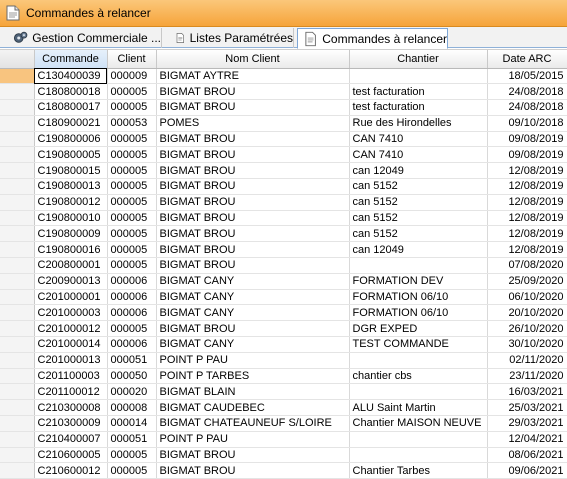 The width and height of the screenshot is (567, 479). Describe the element at coordinates (71, 329) in the screenshot. I see `cell-commande: C201000012` at that location.